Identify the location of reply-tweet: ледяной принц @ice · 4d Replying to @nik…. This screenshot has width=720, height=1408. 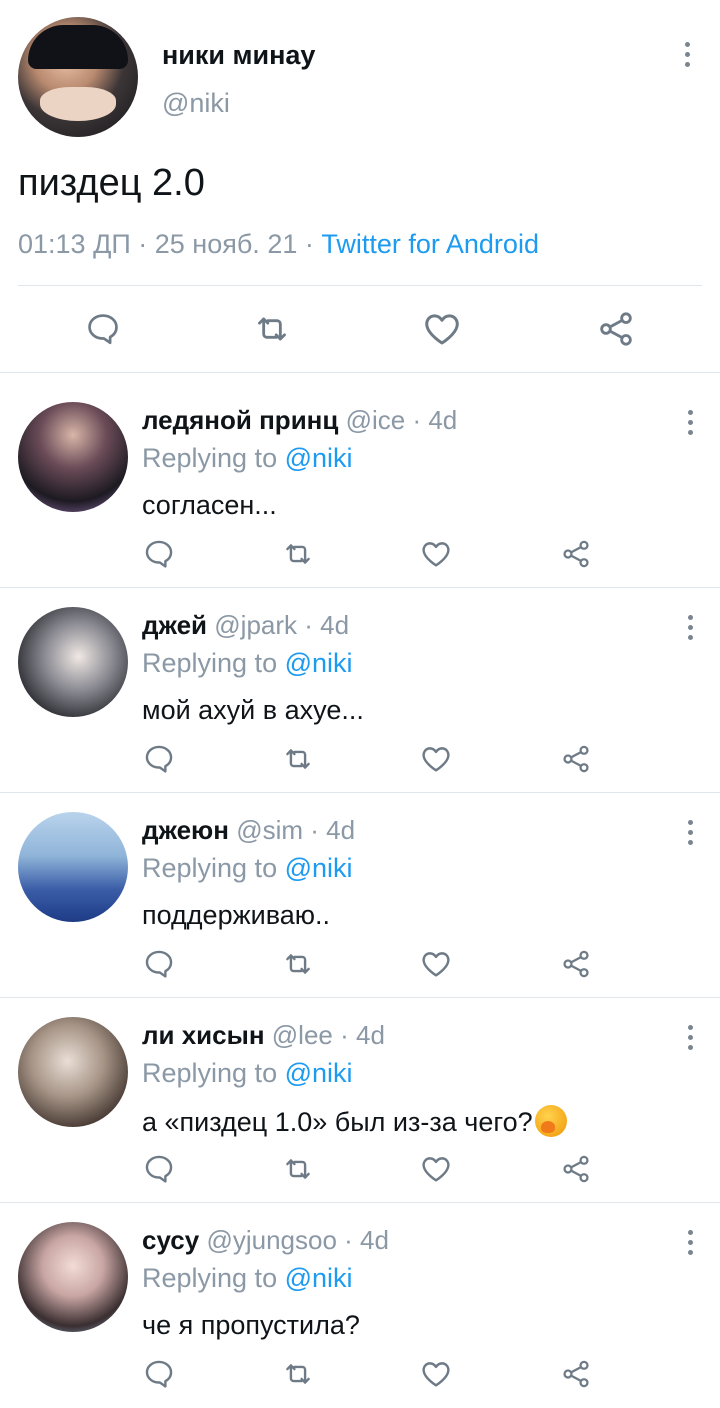
(360, 474).